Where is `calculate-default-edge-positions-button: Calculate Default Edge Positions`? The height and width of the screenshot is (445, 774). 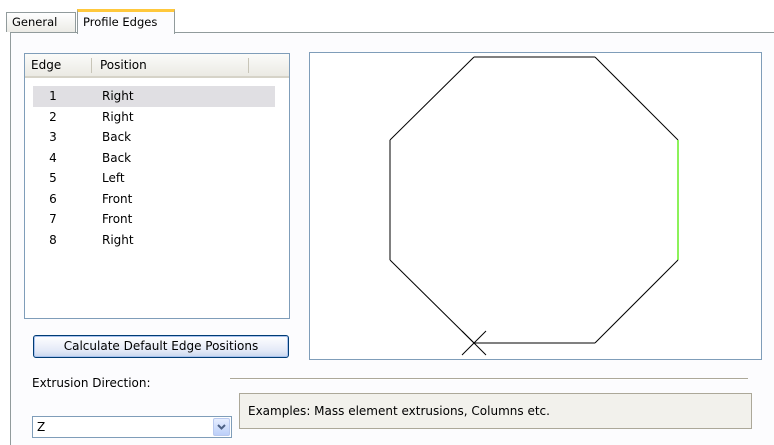 calculate-default-edge-positions-button: Calculate Default Edge Positions is located at coordinates (161, 346).